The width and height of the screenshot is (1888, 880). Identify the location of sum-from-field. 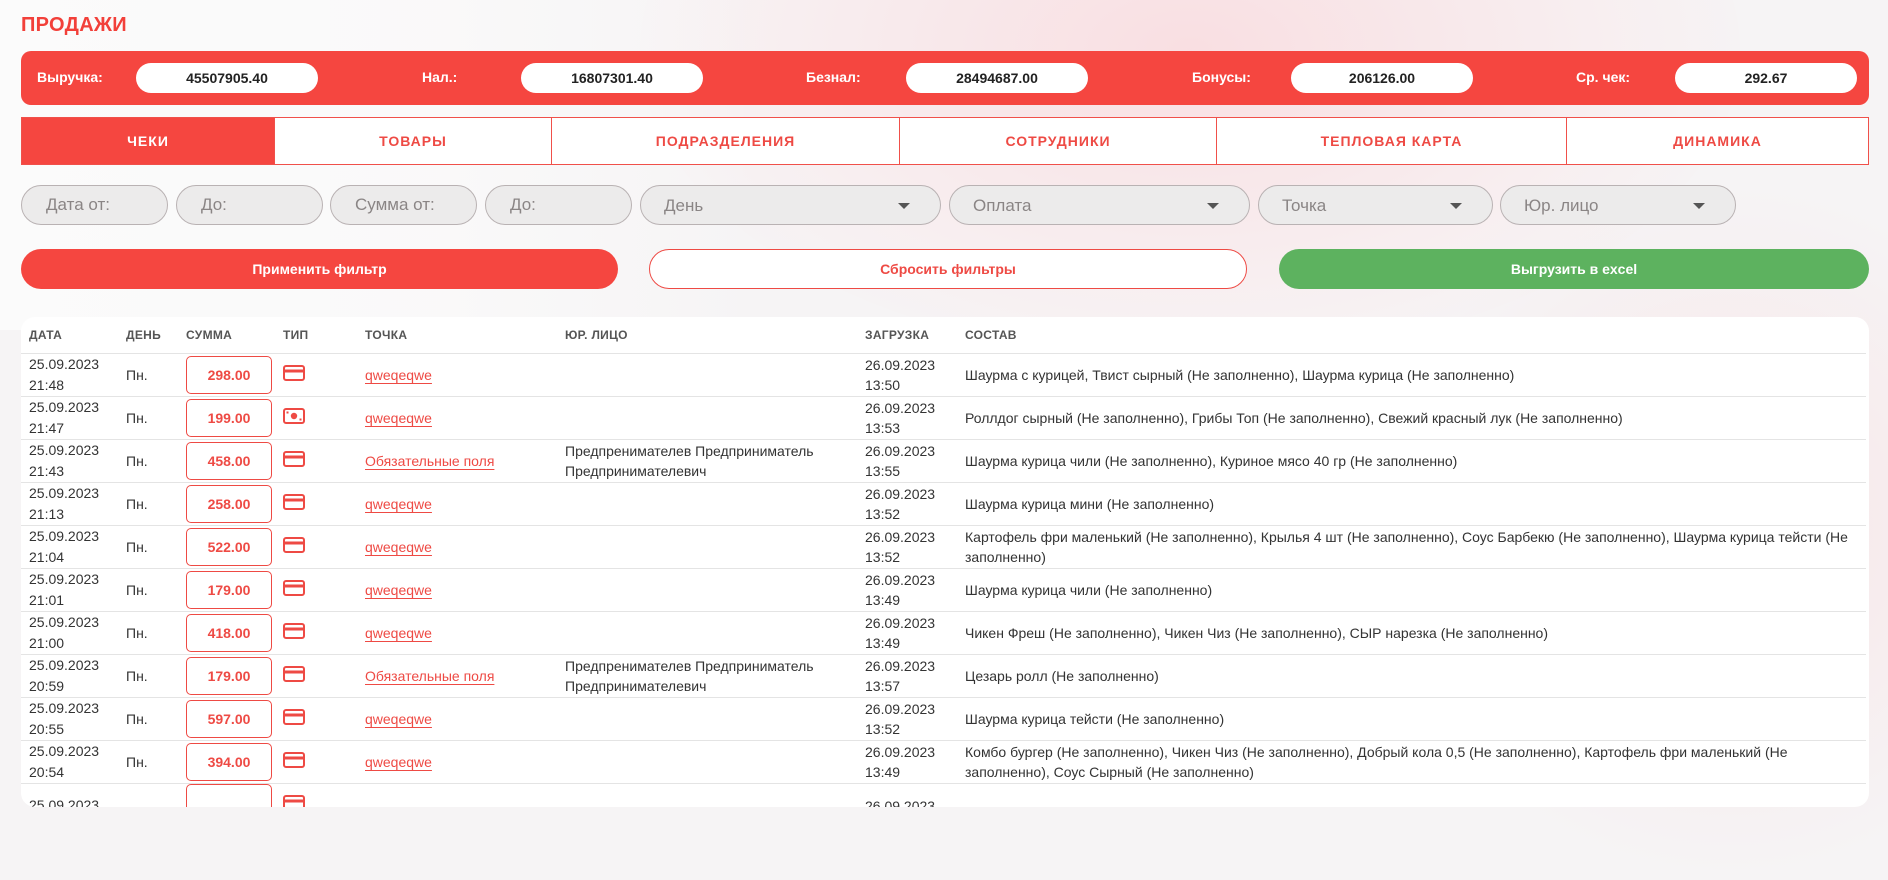
(403, 205).